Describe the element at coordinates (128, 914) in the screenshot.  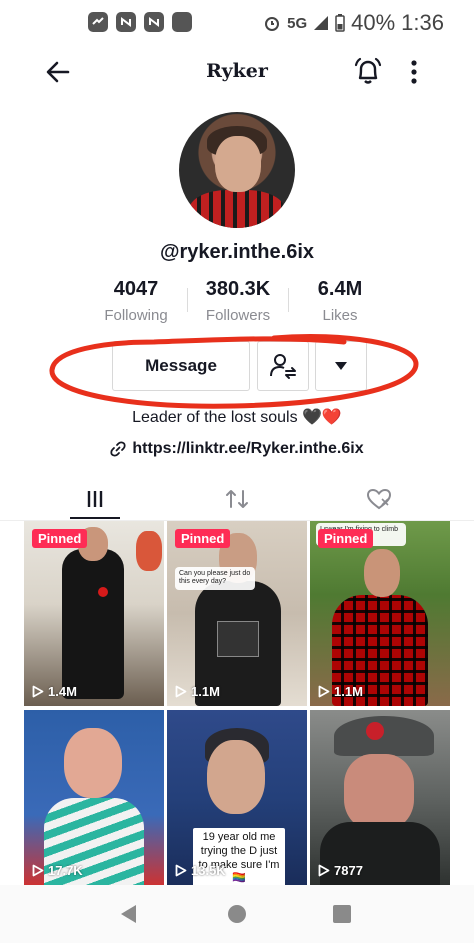
I see `nav-back-icon` at that location.